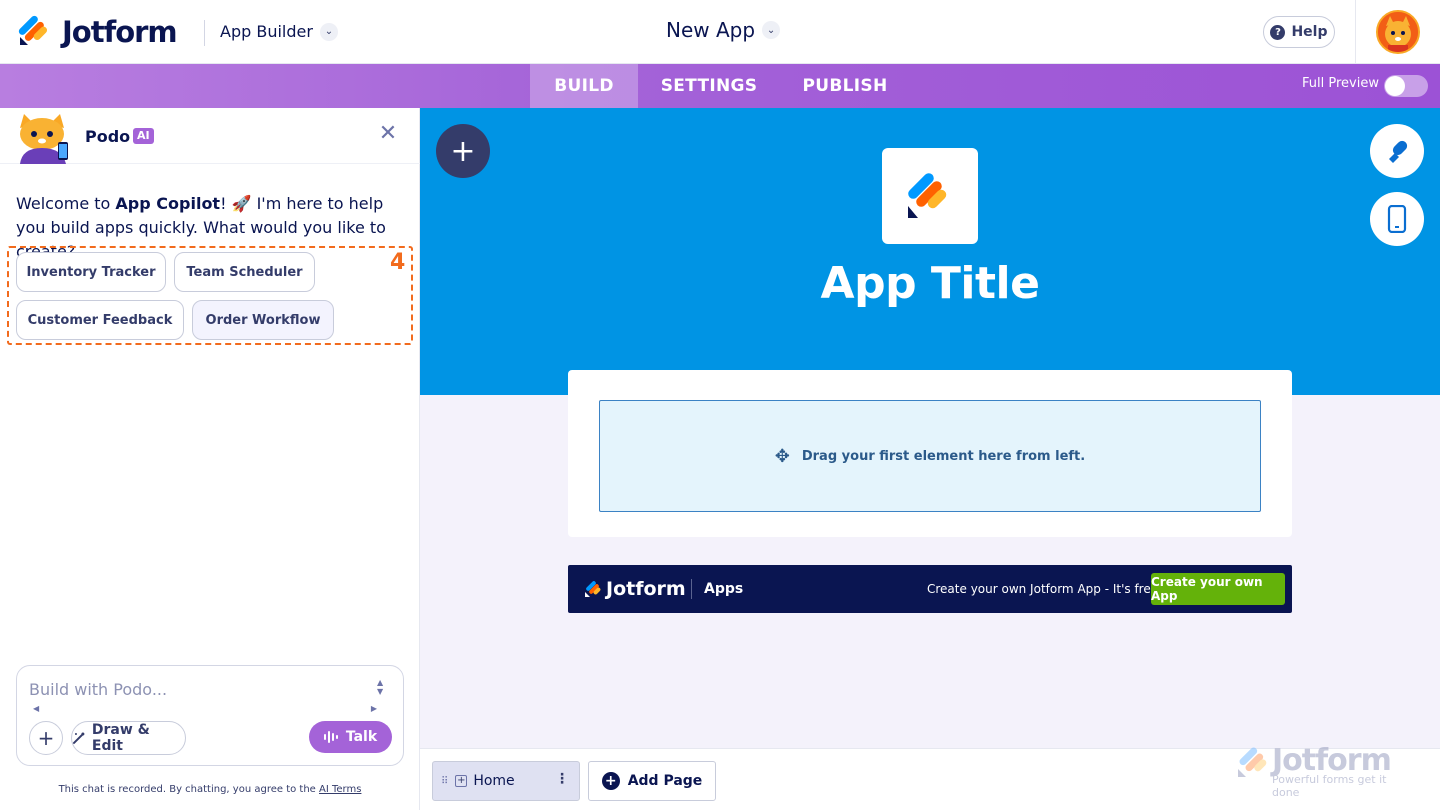  I want to click on horizontal-scrollbar: ◀ ▶, so click(205, 709).